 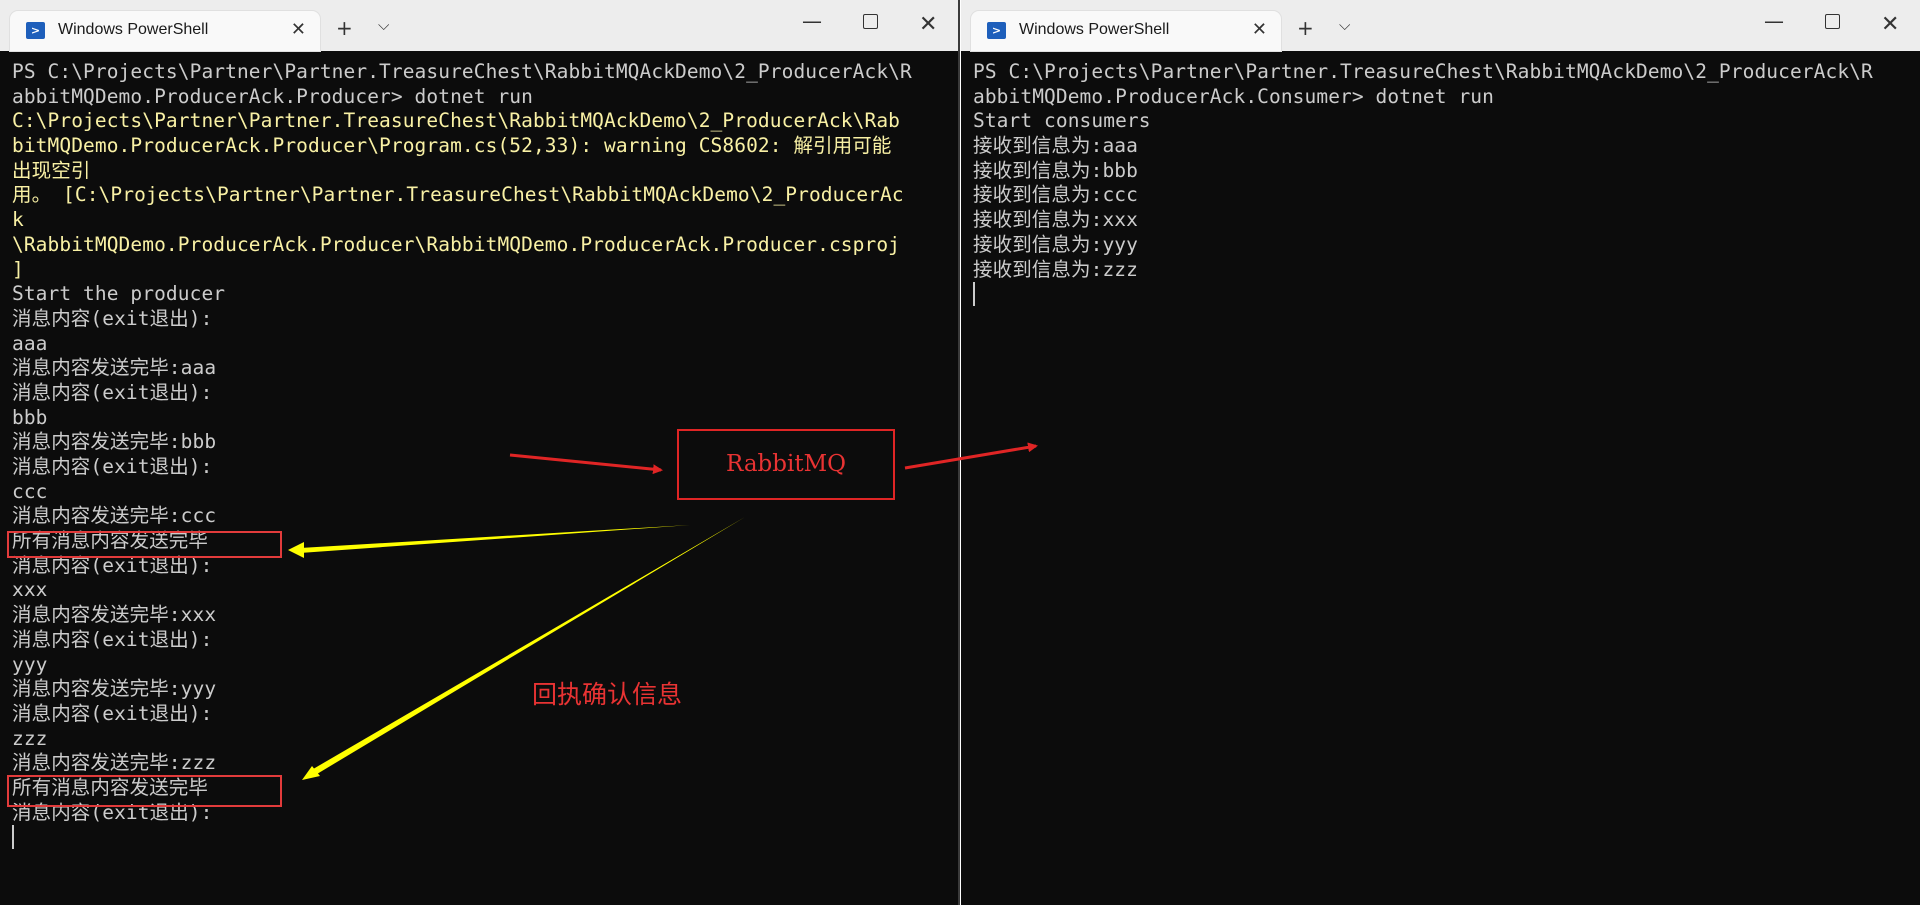 I want to click on arrow-ack-1-head, so click(x=296, y=550).